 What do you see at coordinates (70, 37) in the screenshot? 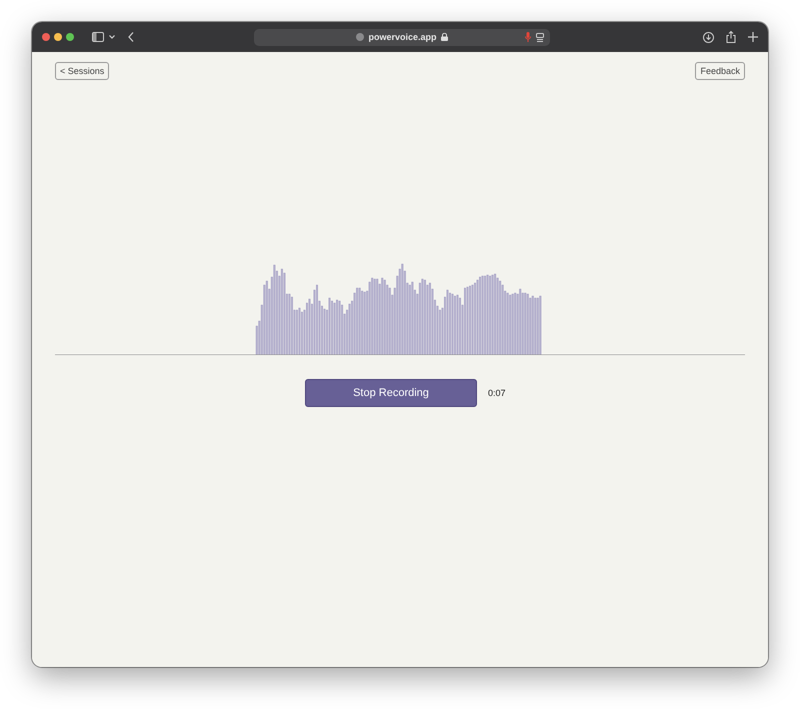
I see `zoom-icon` at bounding box center [70, 37].